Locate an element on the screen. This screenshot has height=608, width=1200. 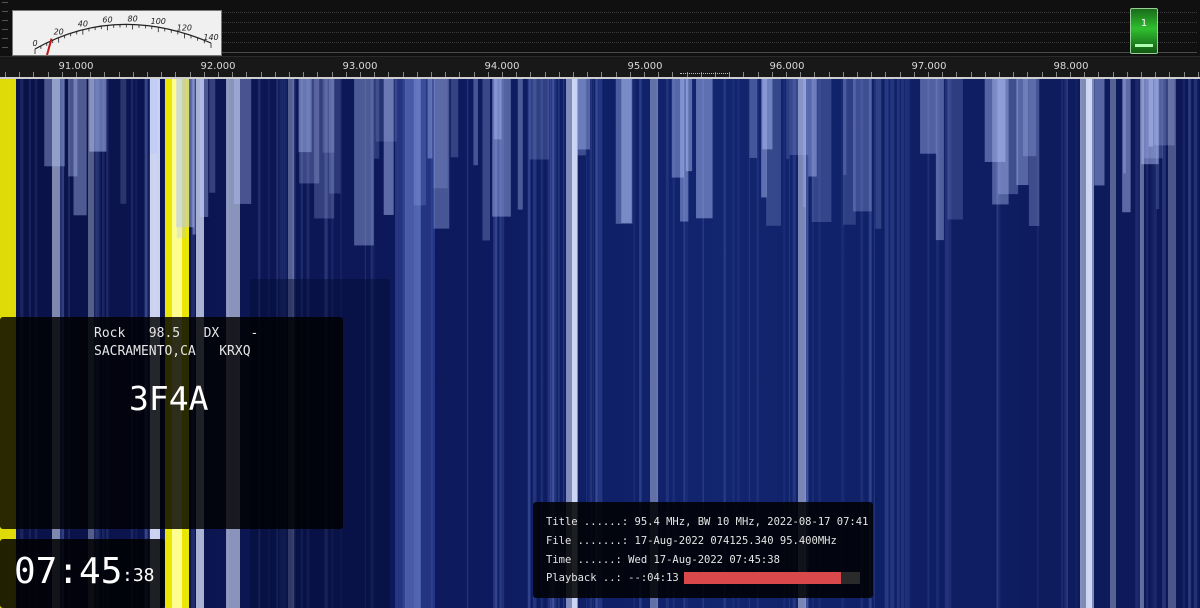
rds-panel: Rock 98.5 DX - SACRAMENTO,CA KRXQ 3F4A is located at coordinates (171, 423).